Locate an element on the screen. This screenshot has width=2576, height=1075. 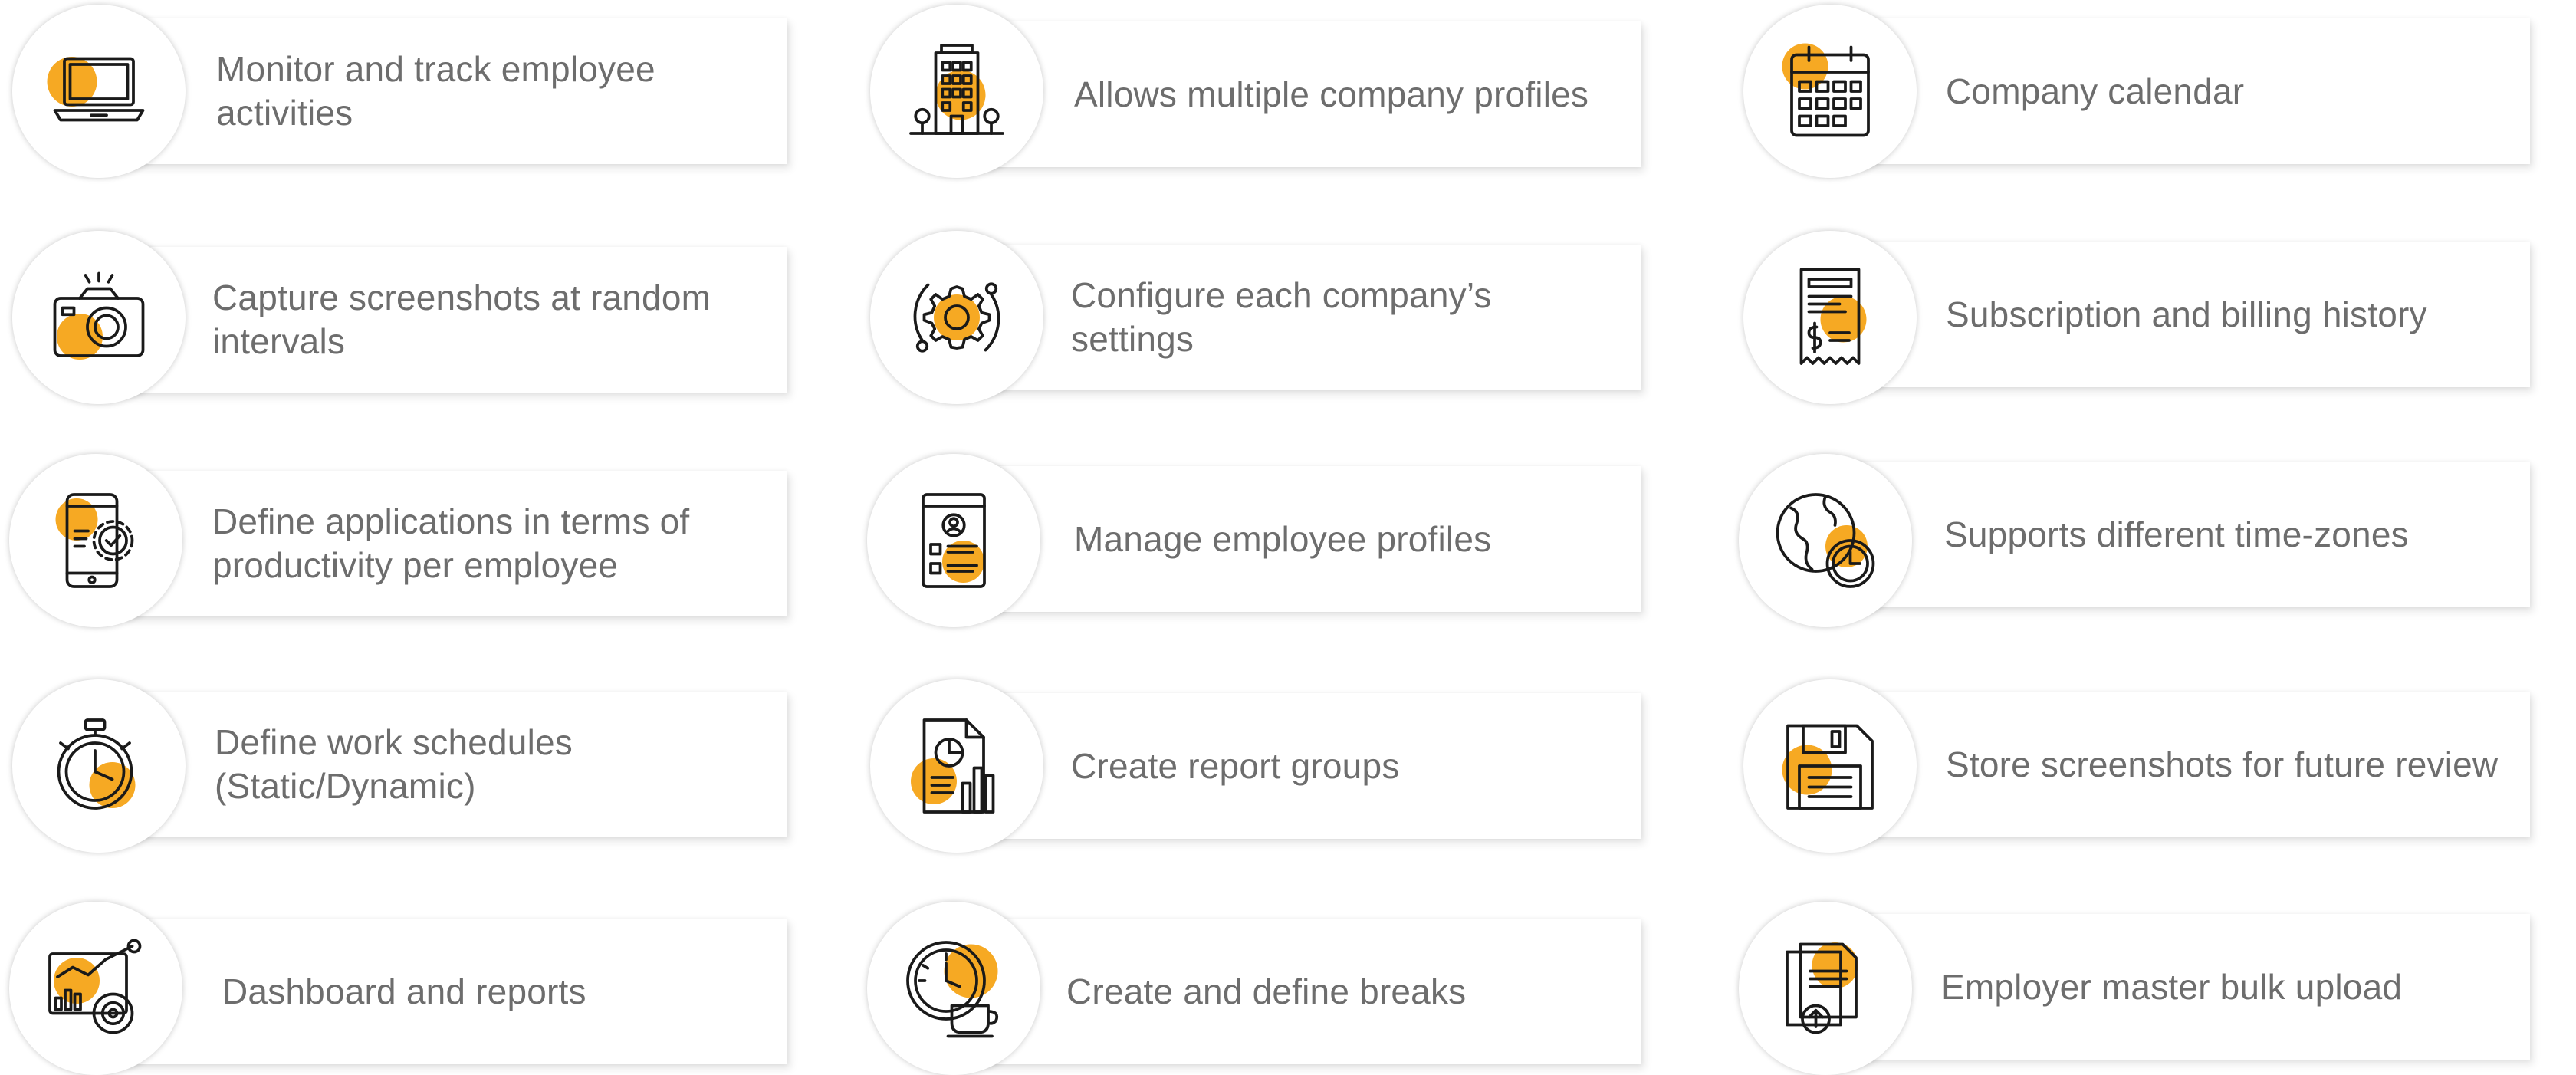
feature-label: Create and define breaks is located at coordinates (1267, 991).